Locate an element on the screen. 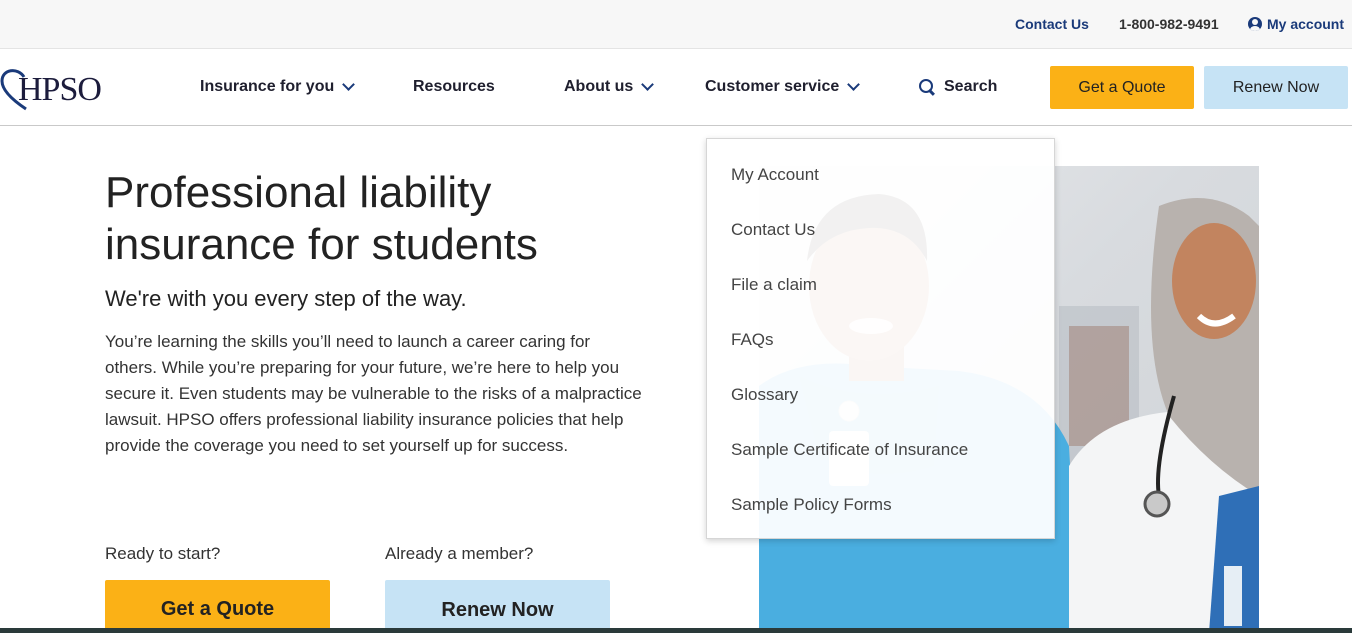 This screenshot has height=633, width=1352. contact-us-link: Contact Us is located at coordinates (1052, 24).